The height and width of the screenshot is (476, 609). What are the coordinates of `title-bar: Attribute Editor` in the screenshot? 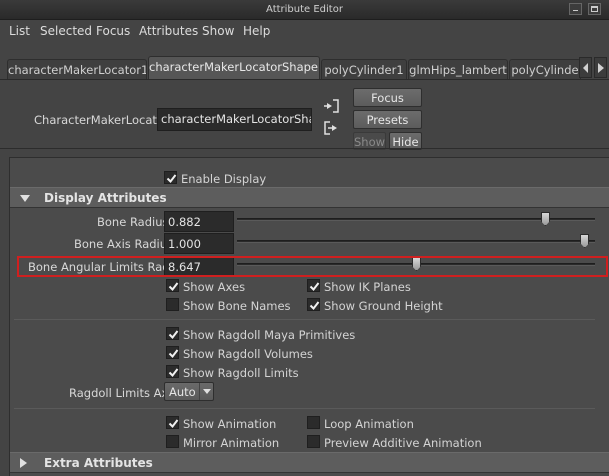 It's located at (304, 10).